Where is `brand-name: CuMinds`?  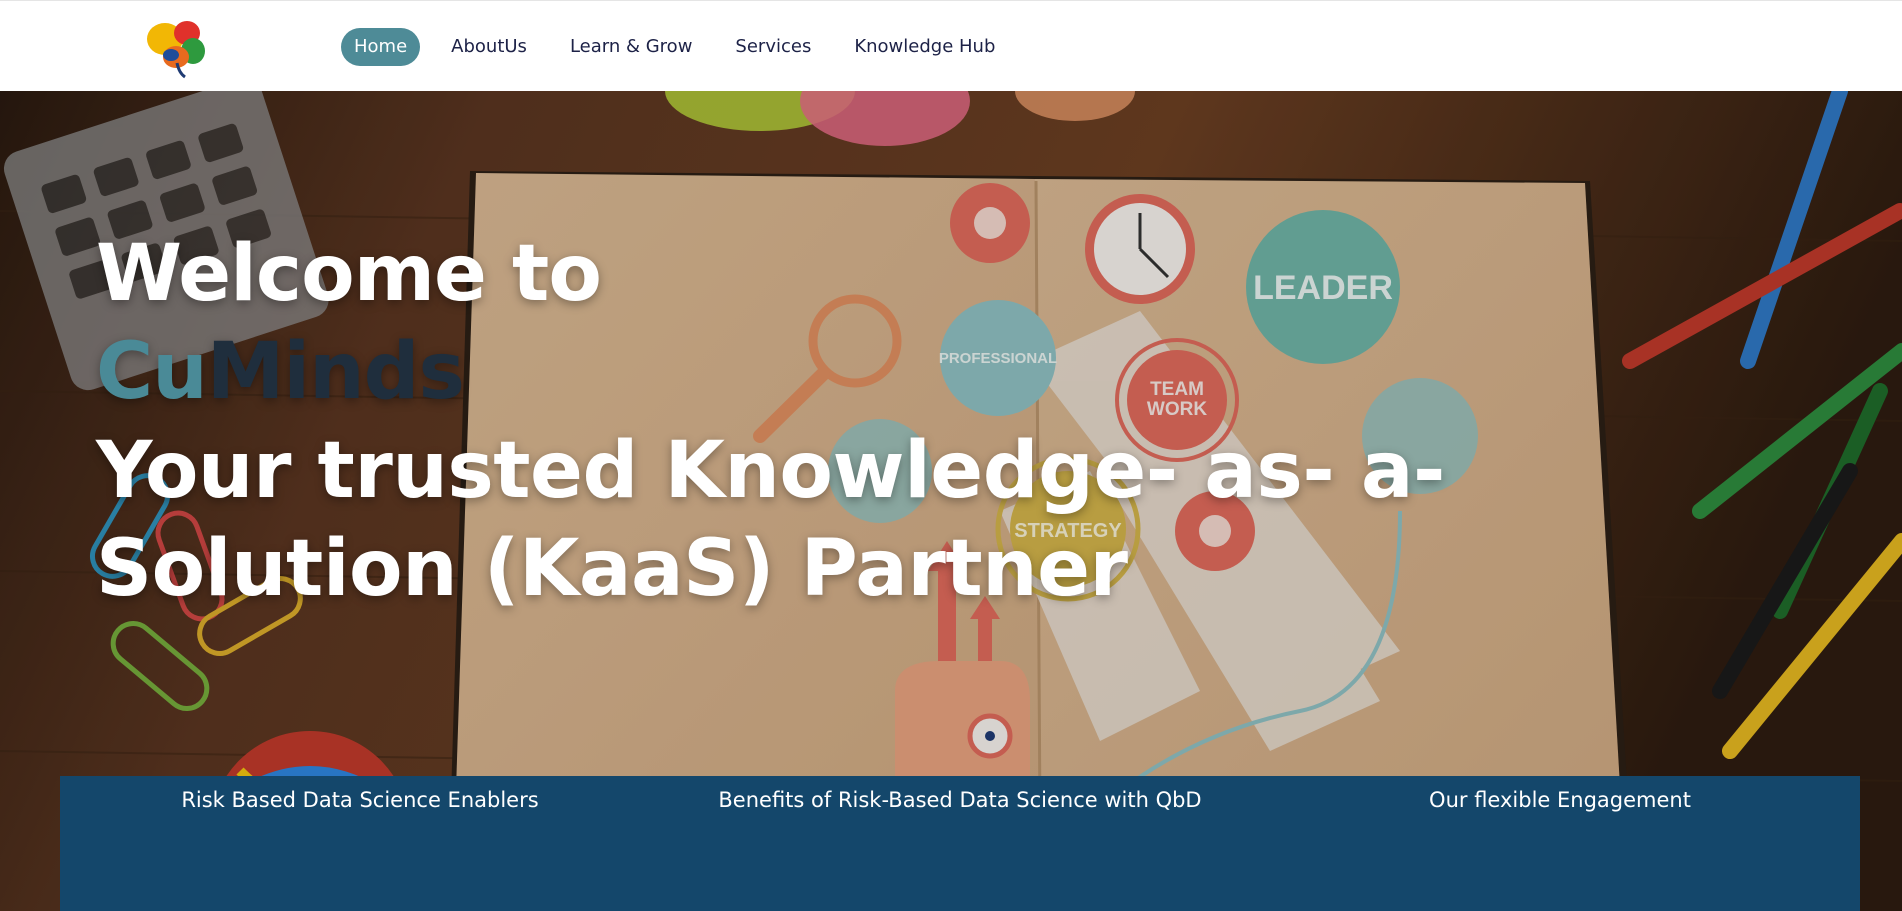 brand-name: CuMinds is located at coordinates (946, 372).